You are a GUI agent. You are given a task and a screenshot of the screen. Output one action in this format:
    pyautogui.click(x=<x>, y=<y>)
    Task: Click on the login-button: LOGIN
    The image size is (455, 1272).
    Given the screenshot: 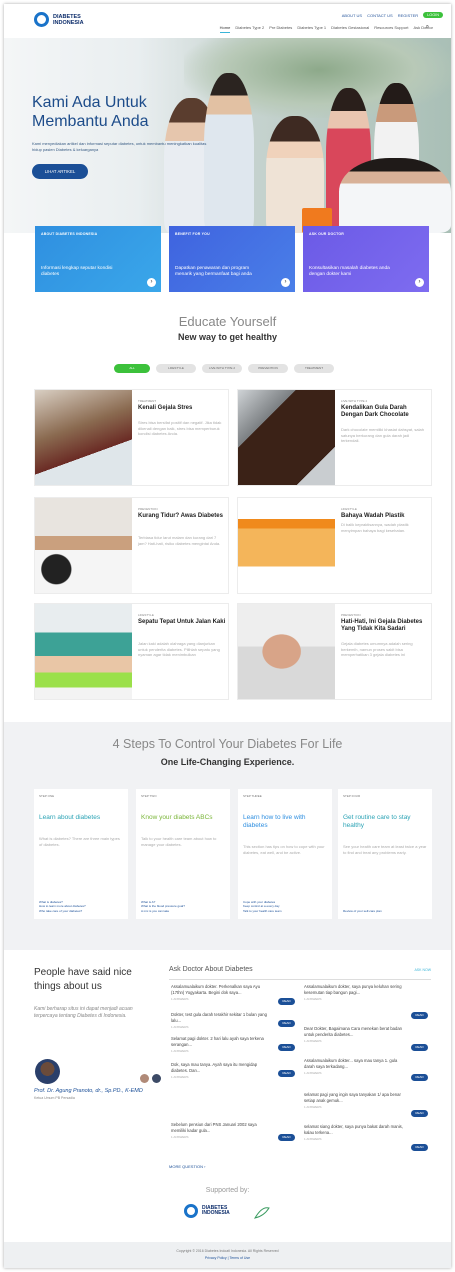 What is the action you would take?
    pyautogui.click(x=433, y=15)
    